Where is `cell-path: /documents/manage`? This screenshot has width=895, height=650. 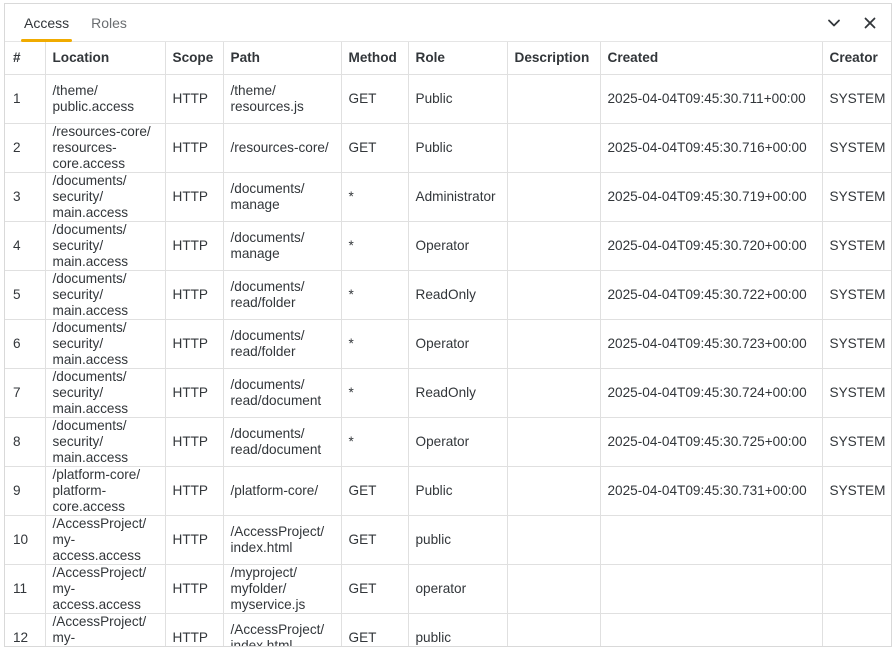
cell-path: /documents/manage is located at coordinates (282, 245).